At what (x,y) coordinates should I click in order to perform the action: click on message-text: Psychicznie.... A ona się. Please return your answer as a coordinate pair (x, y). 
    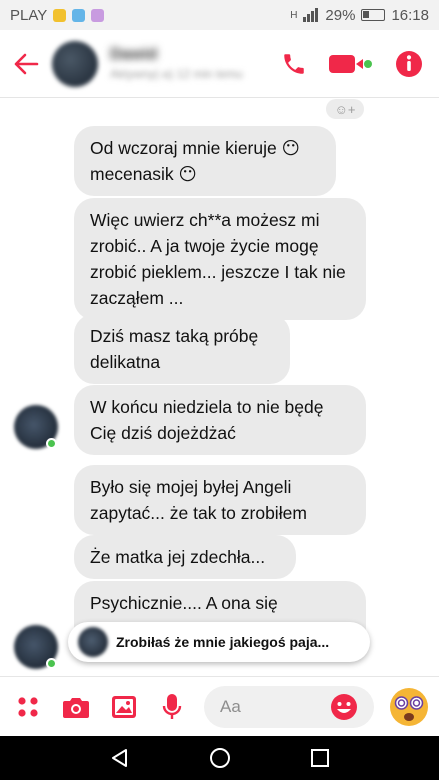
    Looking at the image, I should click on (184, 603).